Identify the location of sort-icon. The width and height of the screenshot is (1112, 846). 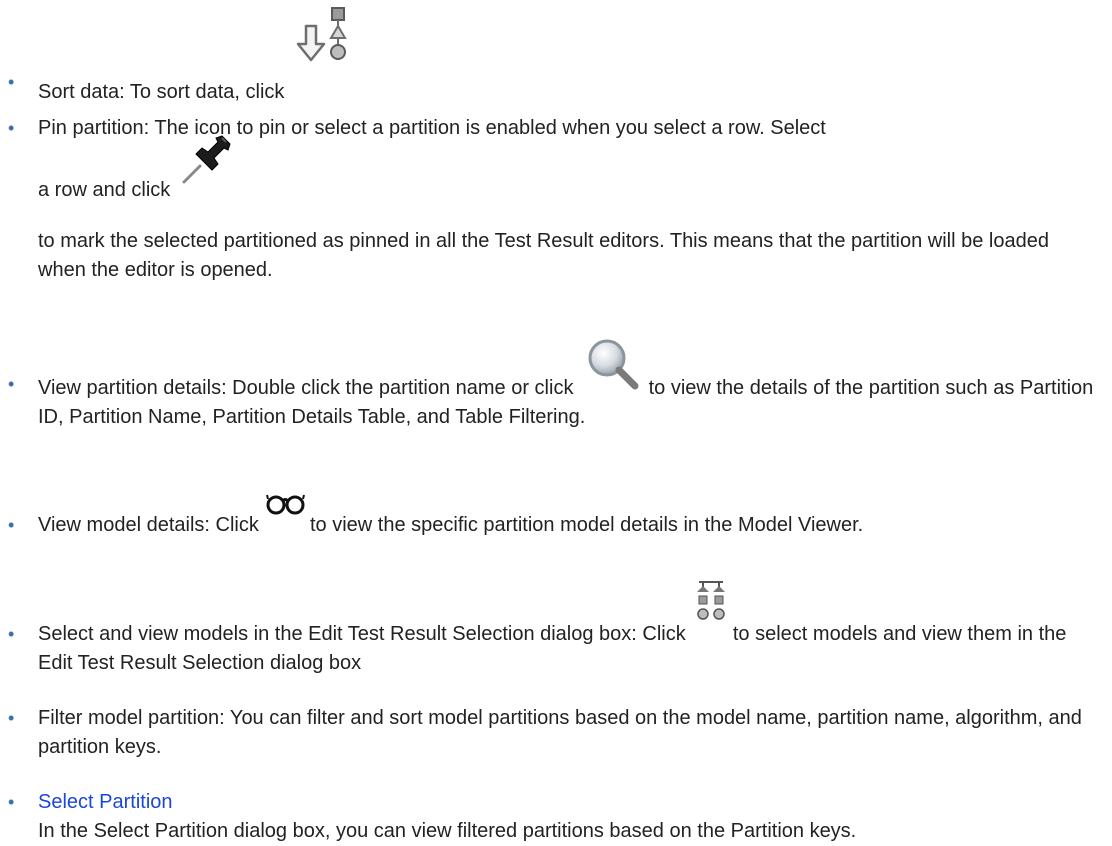
(322, 52).